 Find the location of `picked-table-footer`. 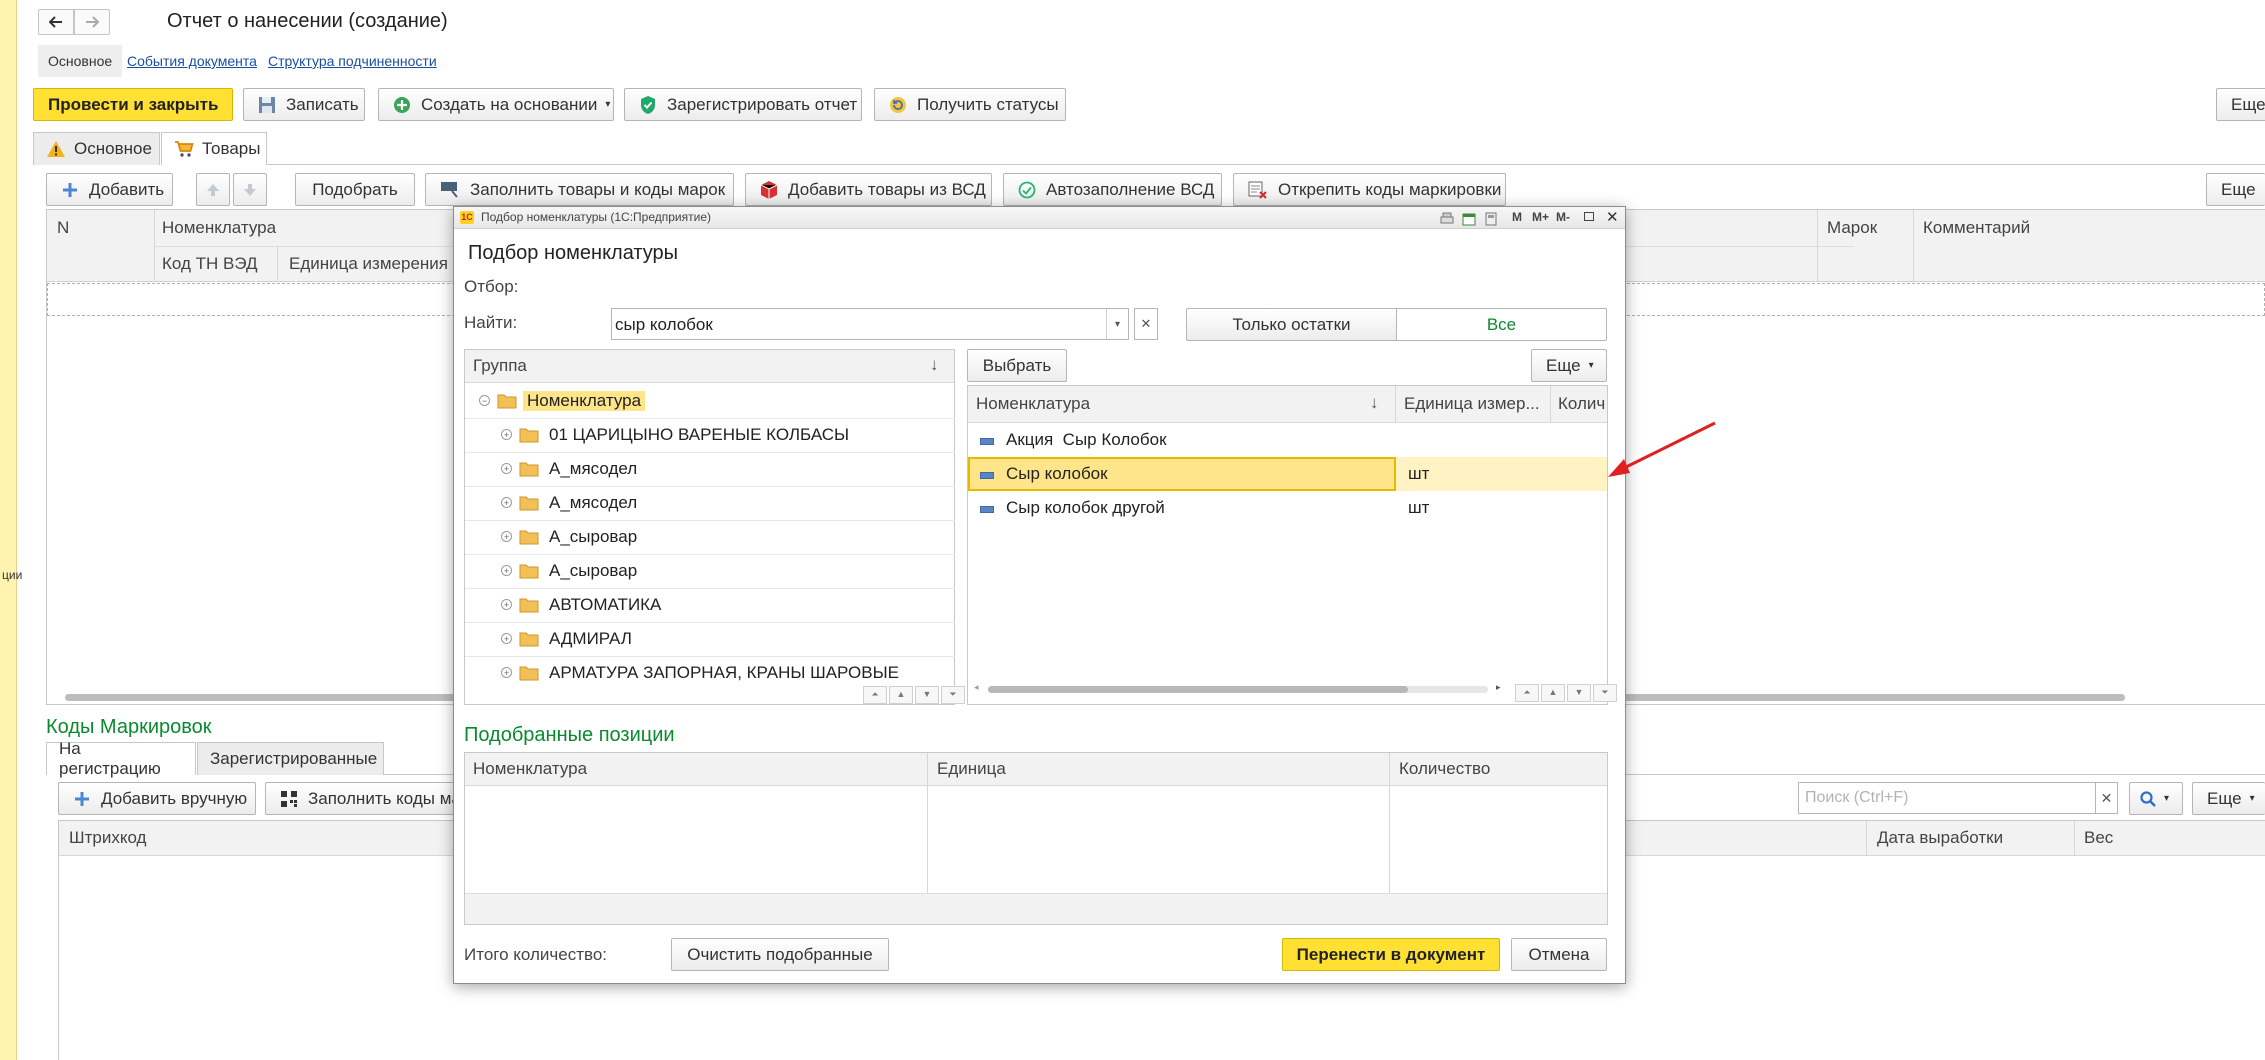

picked-table-footer is located at coordinates (1036, 908).